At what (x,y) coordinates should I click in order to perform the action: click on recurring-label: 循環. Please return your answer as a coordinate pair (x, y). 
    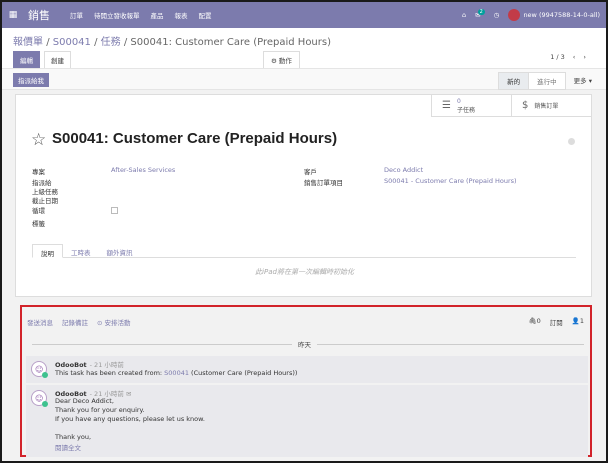
    Looking at the image, I should click on (38, 211).